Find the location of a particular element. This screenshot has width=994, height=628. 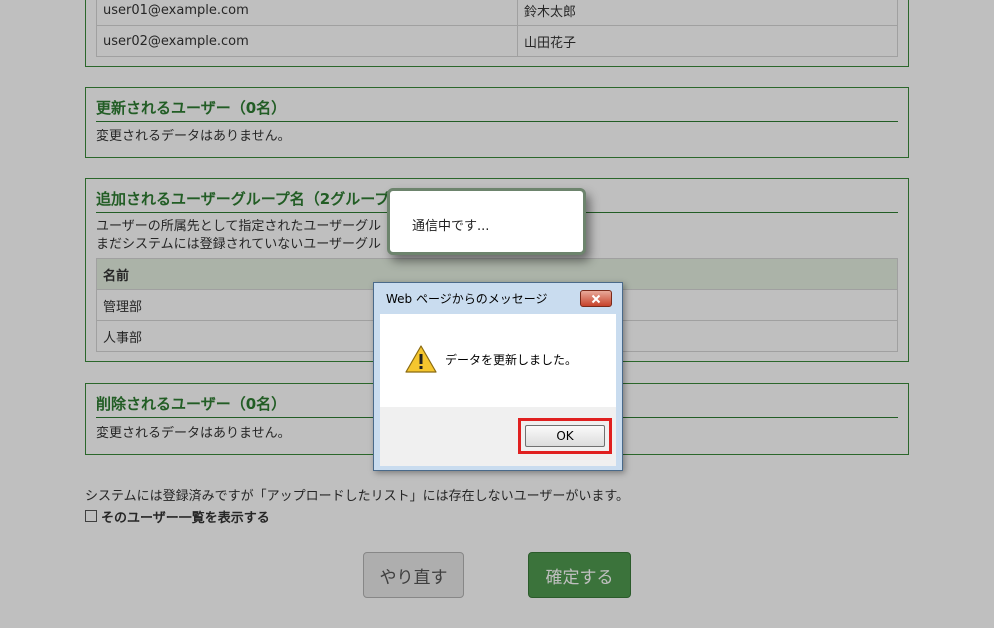

ok-button: OK is located at coordinates (565, 436).